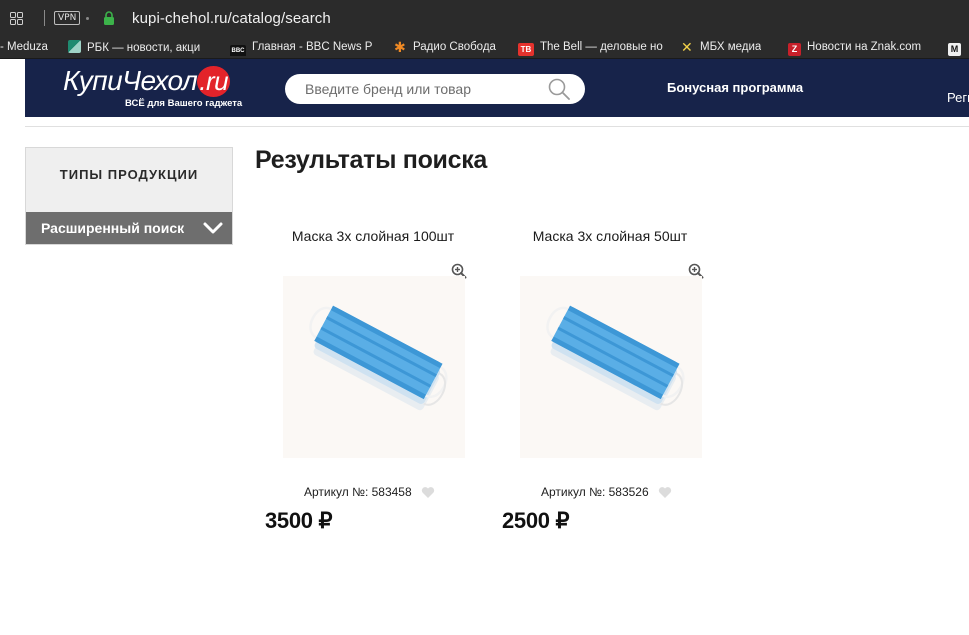 Image resolution: width=969 pixels, height=635 pixels. What do you see at coordinates (735, 87) in the screenshot?
I see `bonus-program-link: Бонусная программа` at bounding box center [735, 87].